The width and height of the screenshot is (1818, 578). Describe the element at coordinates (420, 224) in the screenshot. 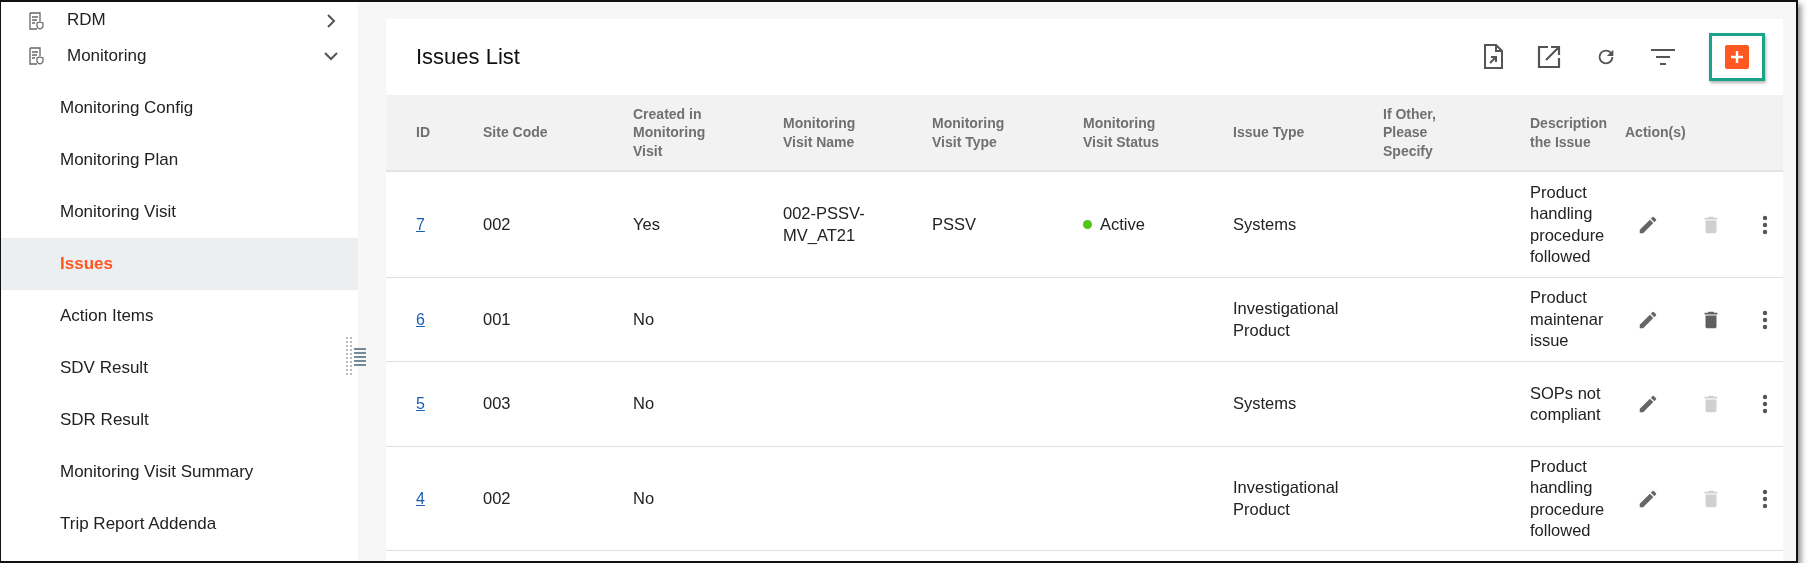

I see `issue-id-link: 7` at that location.